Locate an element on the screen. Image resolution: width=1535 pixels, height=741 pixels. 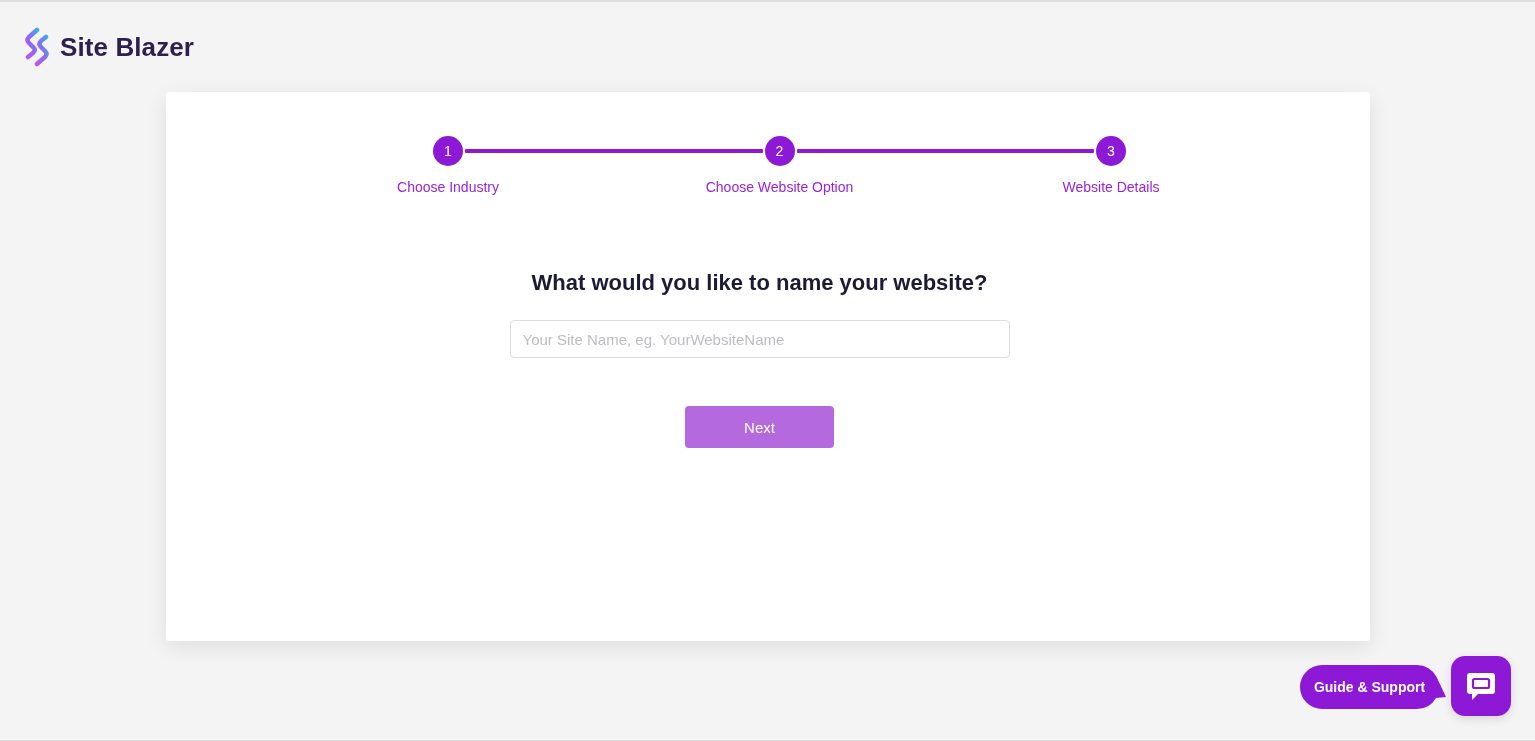
step-number: 1 is located at coordinates (448, 151).